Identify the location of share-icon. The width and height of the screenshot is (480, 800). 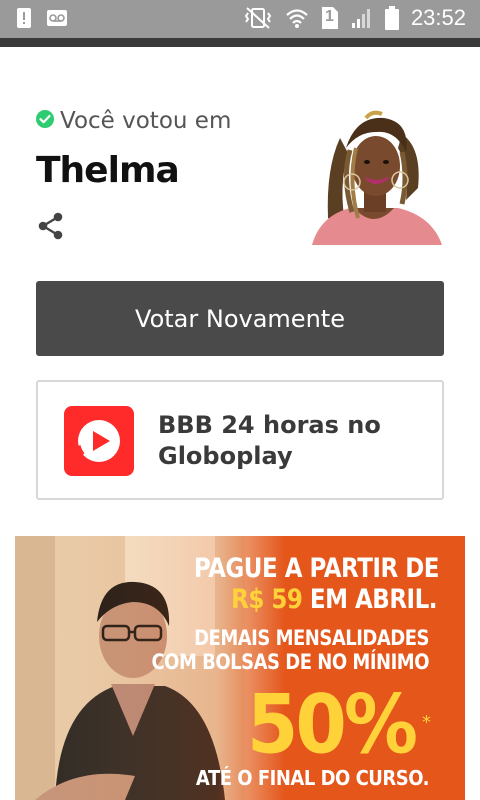
(51, 228).